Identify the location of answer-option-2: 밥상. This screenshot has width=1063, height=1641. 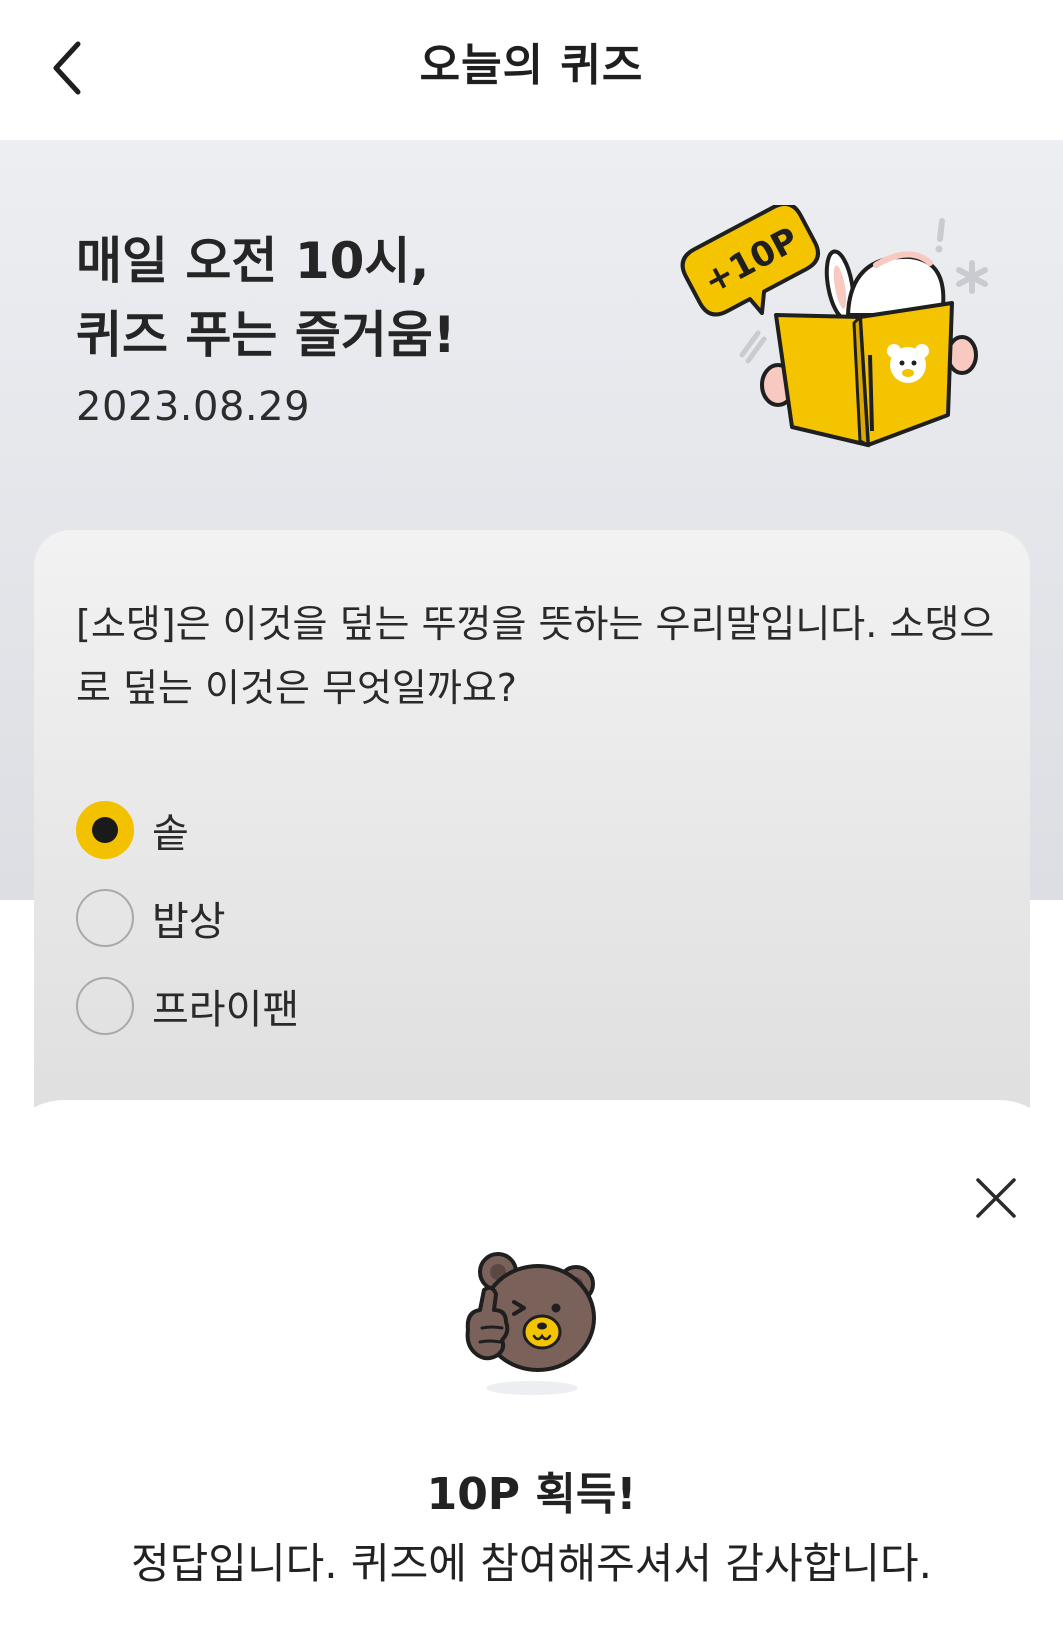
(151, 918).